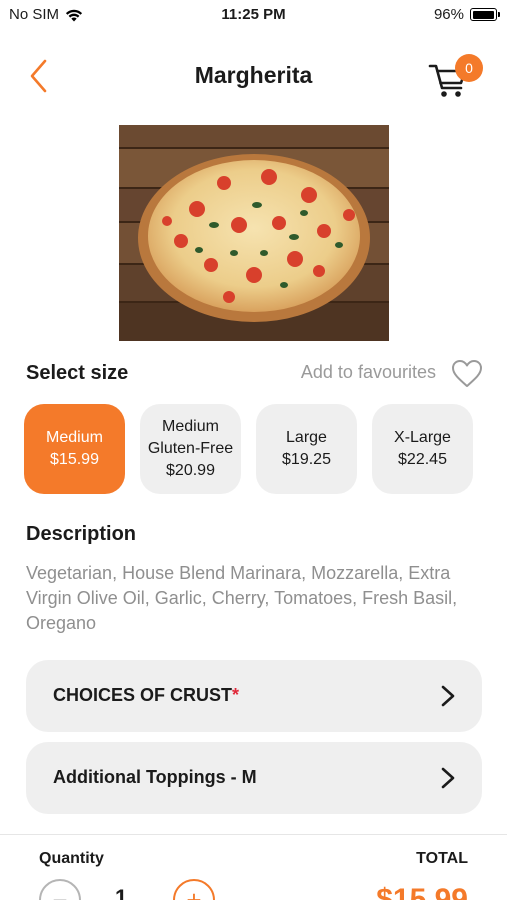 The width and height of the screenshot is (507, 900). I want to click on size-section-title: Select size, so click(77, 373).